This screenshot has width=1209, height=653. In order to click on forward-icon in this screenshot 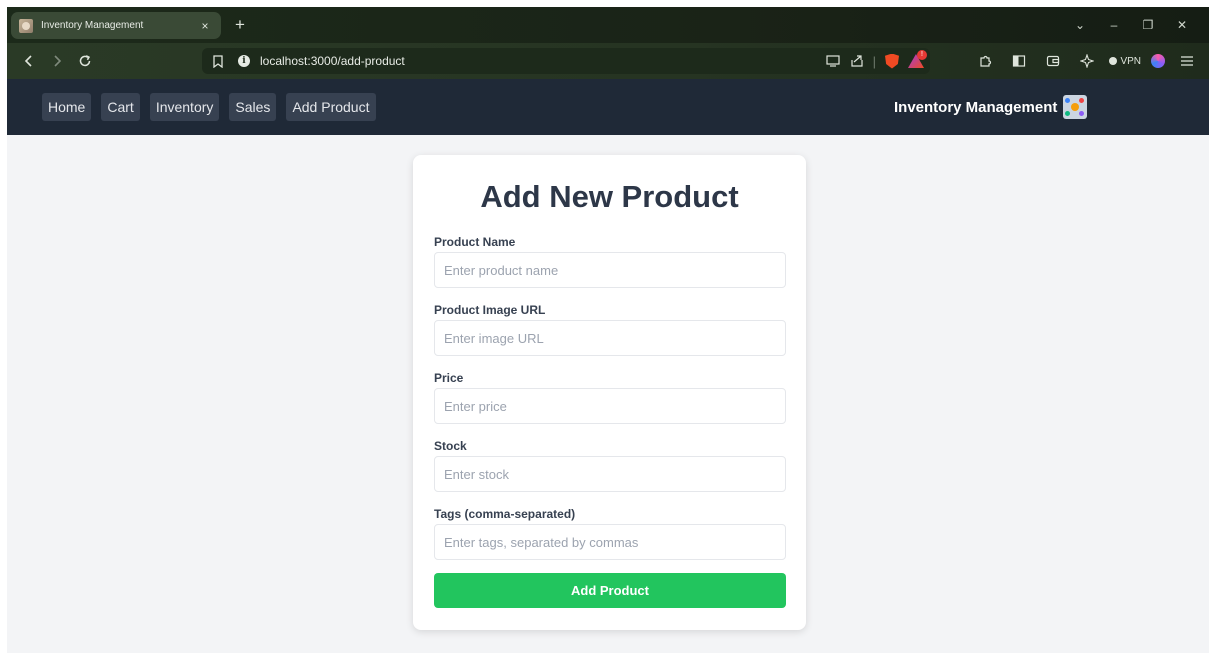, I will do `click(57, 61)`.